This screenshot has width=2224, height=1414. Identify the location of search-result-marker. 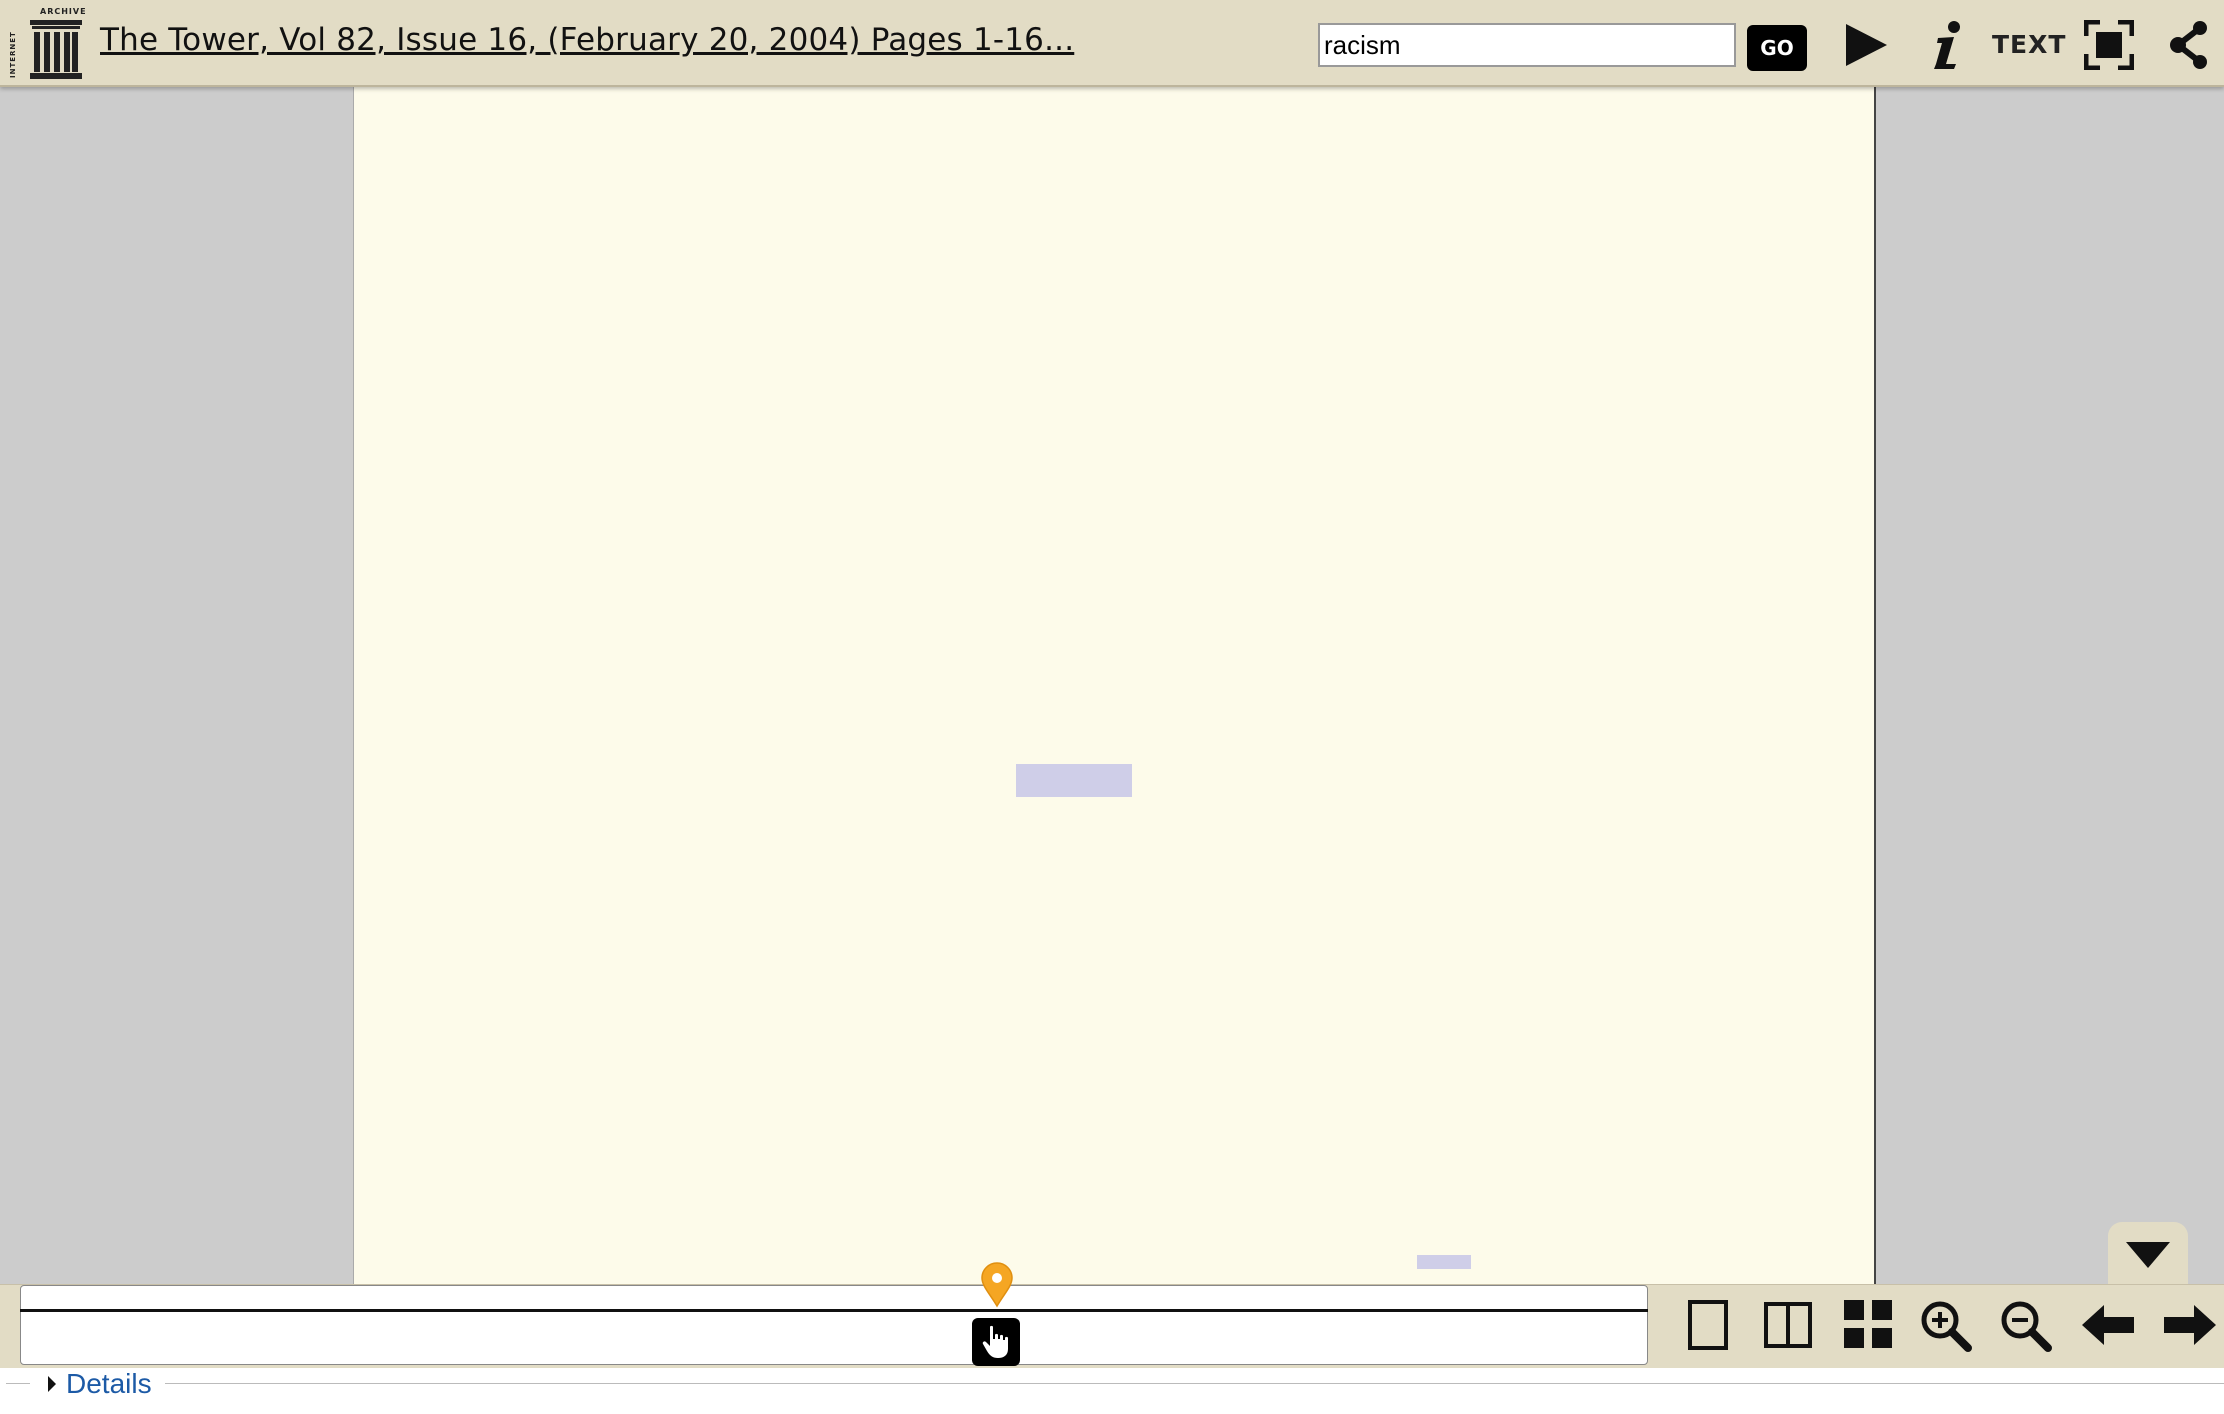
(997, 1285).